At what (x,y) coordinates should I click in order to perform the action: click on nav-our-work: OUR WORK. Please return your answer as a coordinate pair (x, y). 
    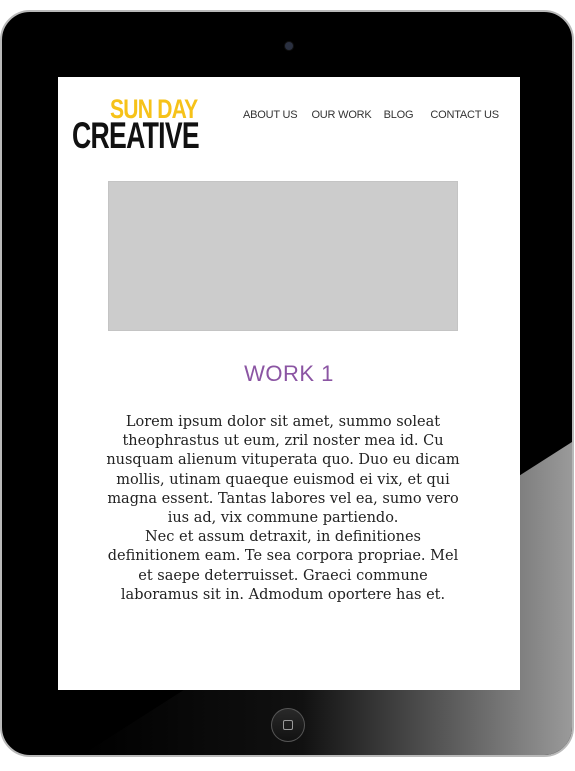
    Looking at the image, I should click on (341, 115).